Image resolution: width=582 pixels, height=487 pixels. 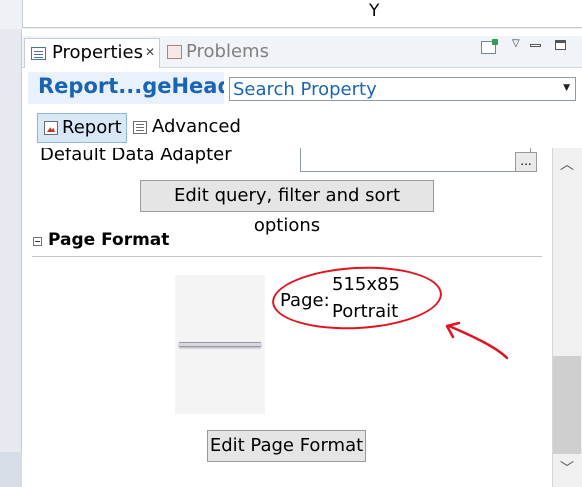 What do you see at coordinates (174, 52) in the screenshot?
I see `problems-icon` at bounding box center [174, 52].